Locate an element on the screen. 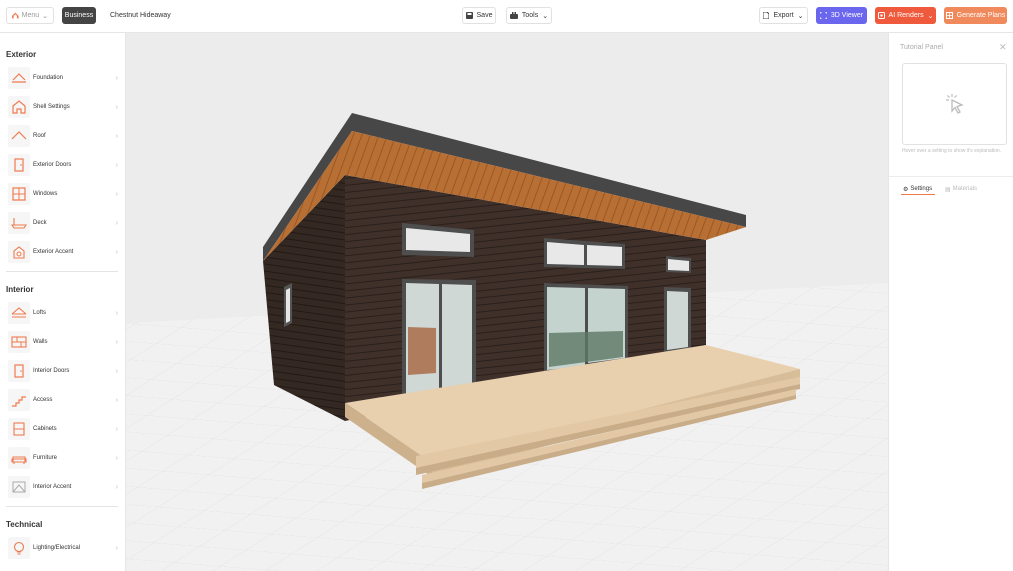 The width and height of the screenshot is (1013, 571). sidebar-item-cabinets: Cabinets › is located at coordinates (63, 429).